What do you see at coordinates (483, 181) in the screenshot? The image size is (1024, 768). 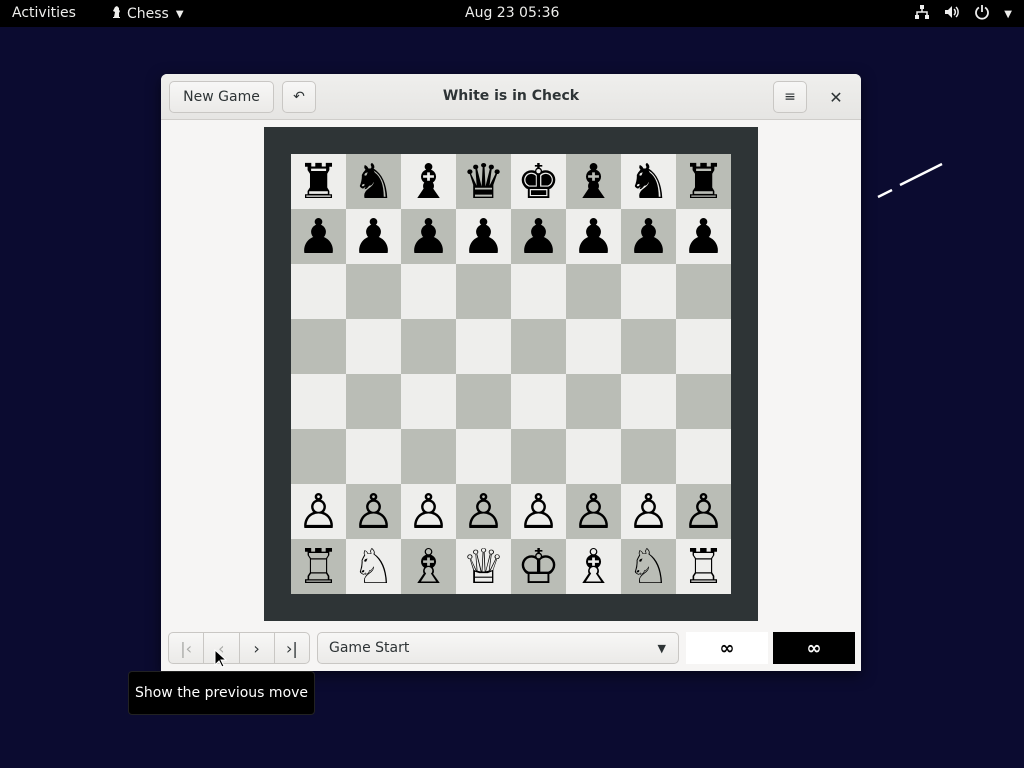 I see `board-square: ♛` at bounding box center [483, 181].